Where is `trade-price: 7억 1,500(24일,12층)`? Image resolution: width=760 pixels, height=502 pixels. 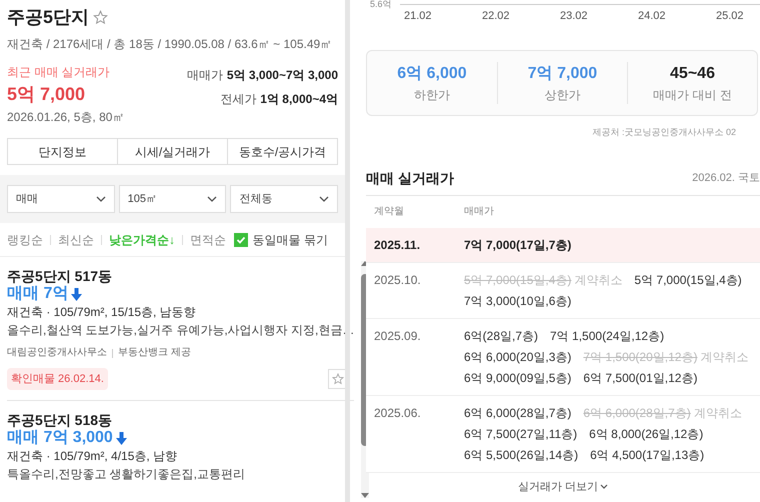
trade-price: 7억 1,500(24일,12층) is located at coordinates (607, 336).